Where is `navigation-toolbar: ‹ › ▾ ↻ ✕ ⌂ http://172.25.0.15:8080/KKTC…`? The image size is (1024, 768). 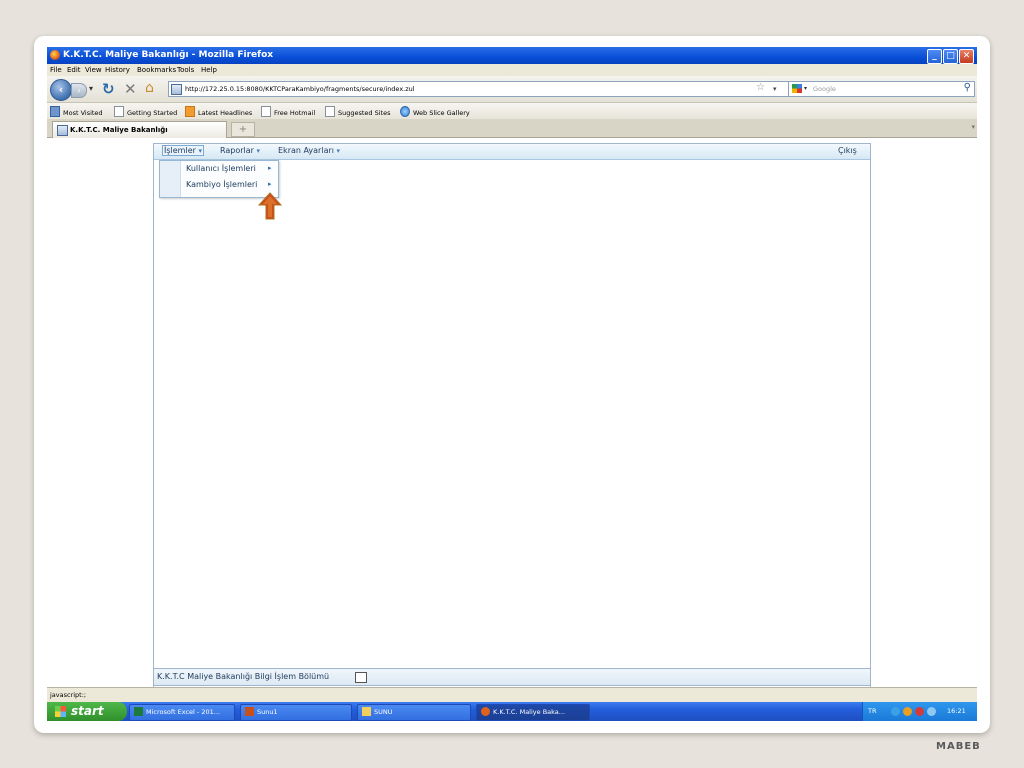 navigation-toolbar: ‹ › ▾ ↻ ✕ ⌂ http://172.25.0.15:8080/KKTC… is located at coordinates (512, 89).